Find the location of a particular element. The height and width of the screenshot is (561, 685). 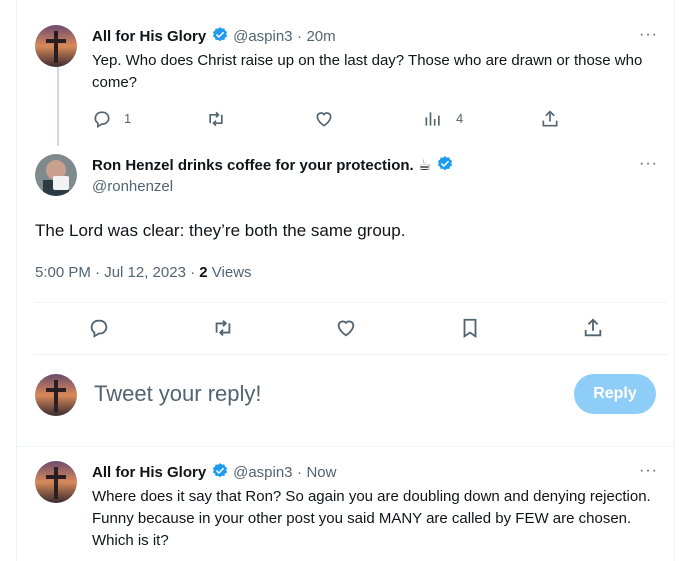

views-count: 2 is located at coordinates (203, 272).